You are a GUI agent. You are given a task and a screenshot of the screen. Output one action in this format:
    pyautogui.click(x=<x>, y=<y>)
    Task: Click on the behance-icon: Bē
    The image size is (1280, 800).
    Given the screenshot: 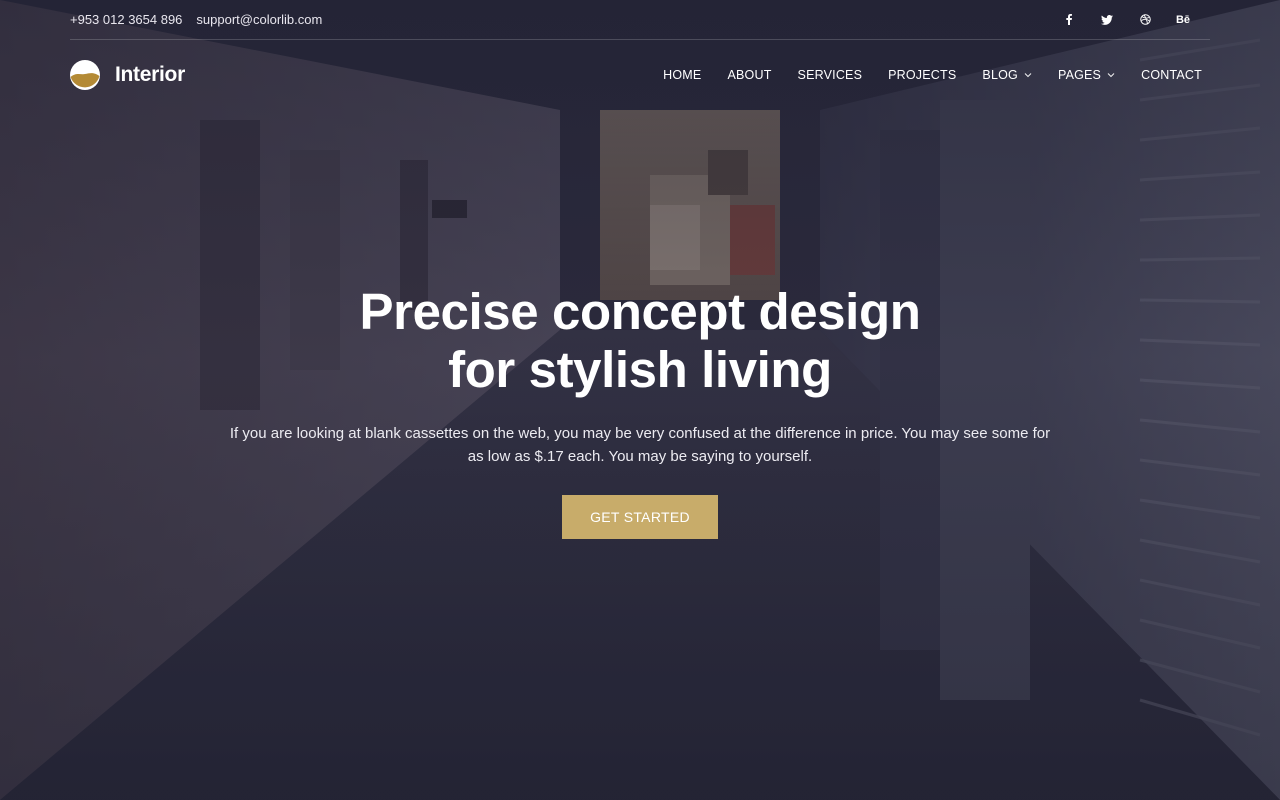 What is the action you would take?
    pyautogui.click(x=1183, y=20)
    